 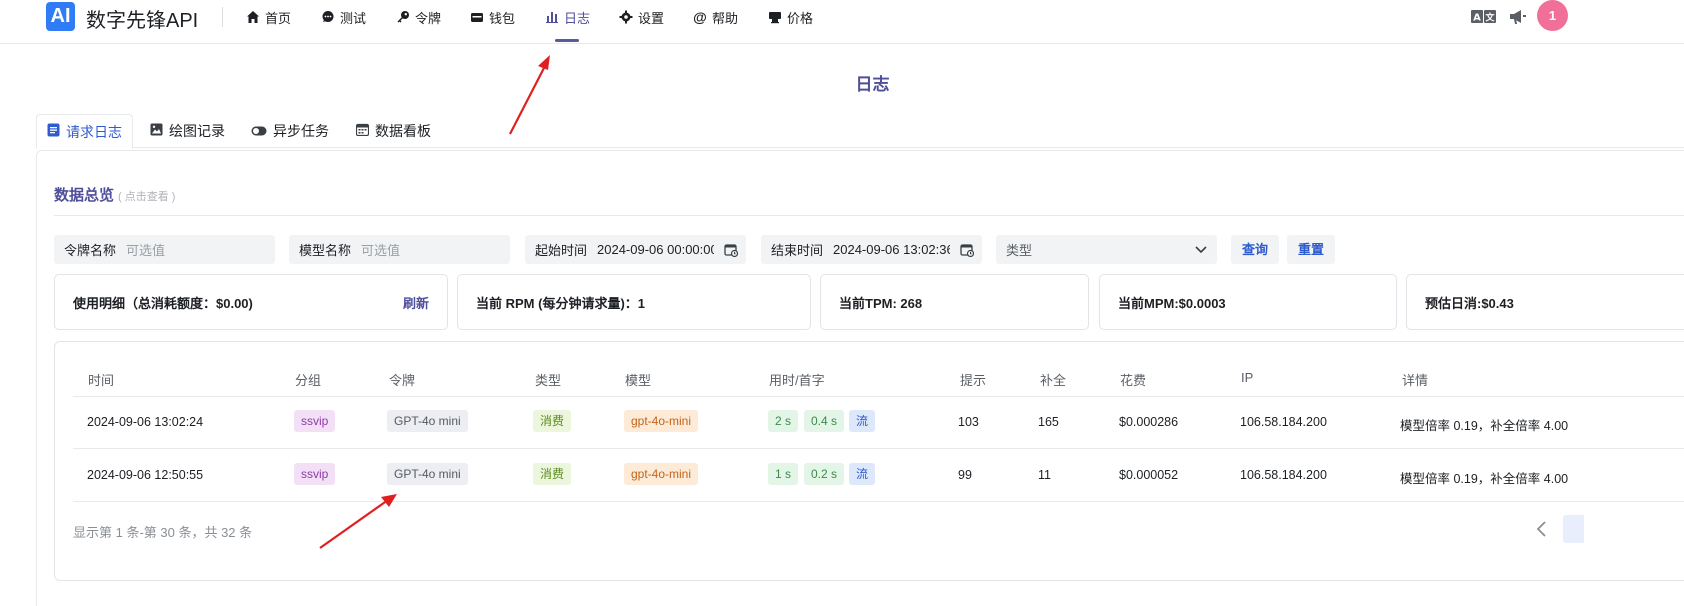 I want to click on tpm-card: 当前TPM: 268, so click(x=954, y=302).